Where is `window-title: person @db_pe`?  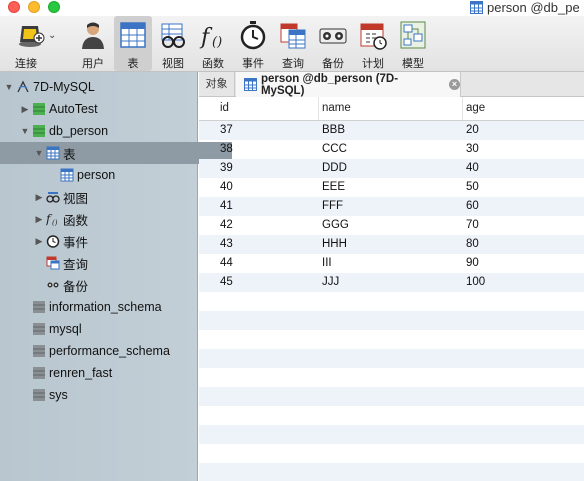 window-title: person @db_pe is located at coordinates (525, 7).